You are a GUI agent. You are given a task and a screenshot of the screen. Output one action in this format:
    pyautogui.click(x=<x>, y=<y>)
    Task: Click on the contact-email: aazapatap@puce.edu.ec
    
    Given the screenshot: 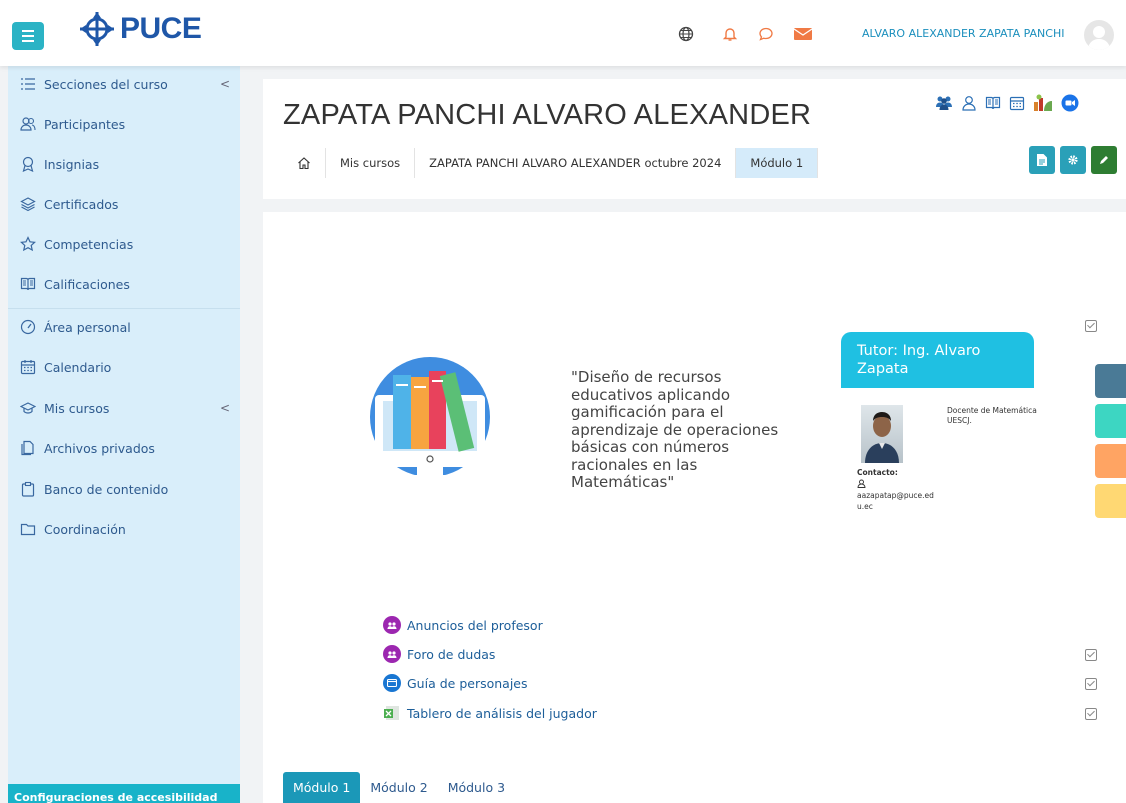 What is the action you would take?
    pyautogui.click(x=898, y=501)
    